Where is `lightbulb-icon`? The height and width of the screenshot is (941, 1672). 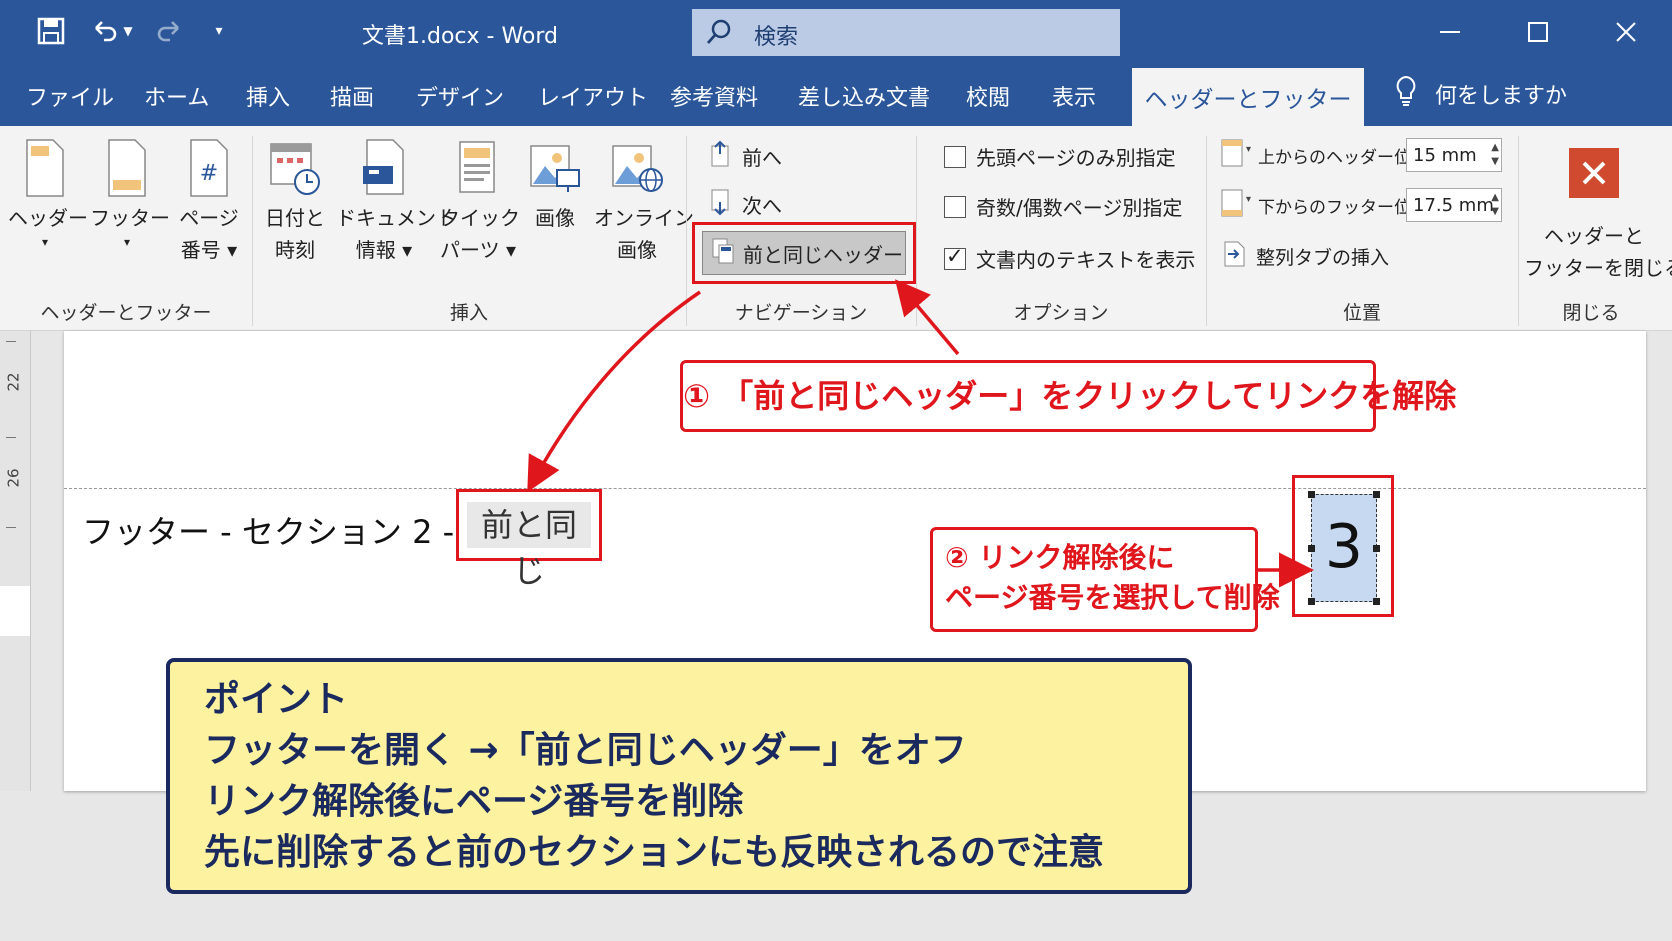 lightbulb-icon is located at coordinates (1406, 94).